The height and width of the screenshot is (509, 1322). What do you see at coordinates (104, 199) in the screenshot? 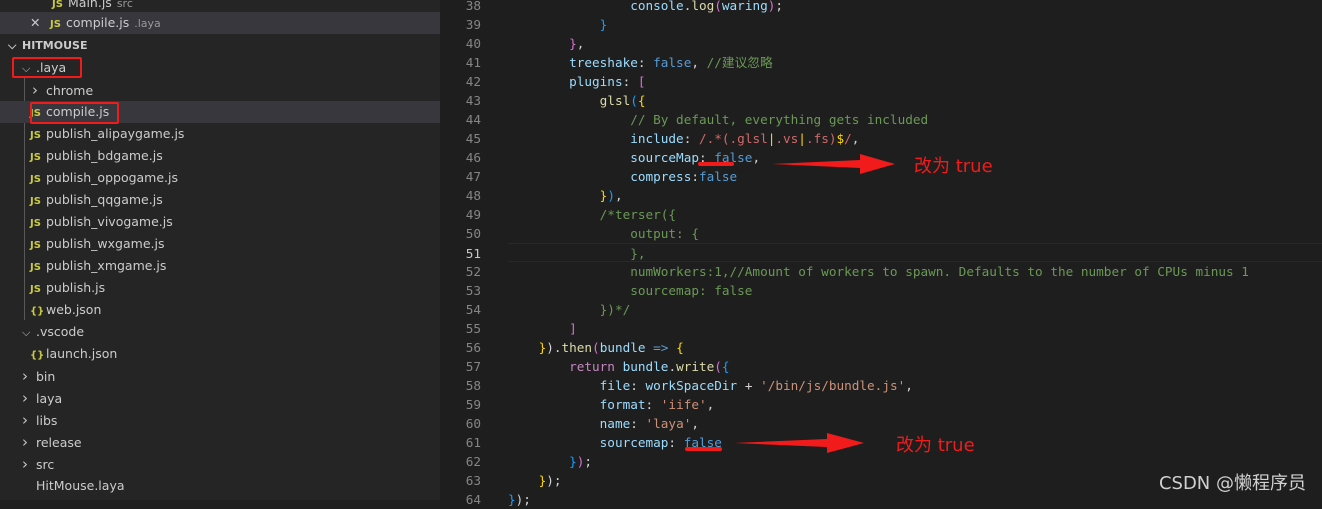
I see `tree-item-label: publish_qqgame.js` at bounding box center [104, 199].